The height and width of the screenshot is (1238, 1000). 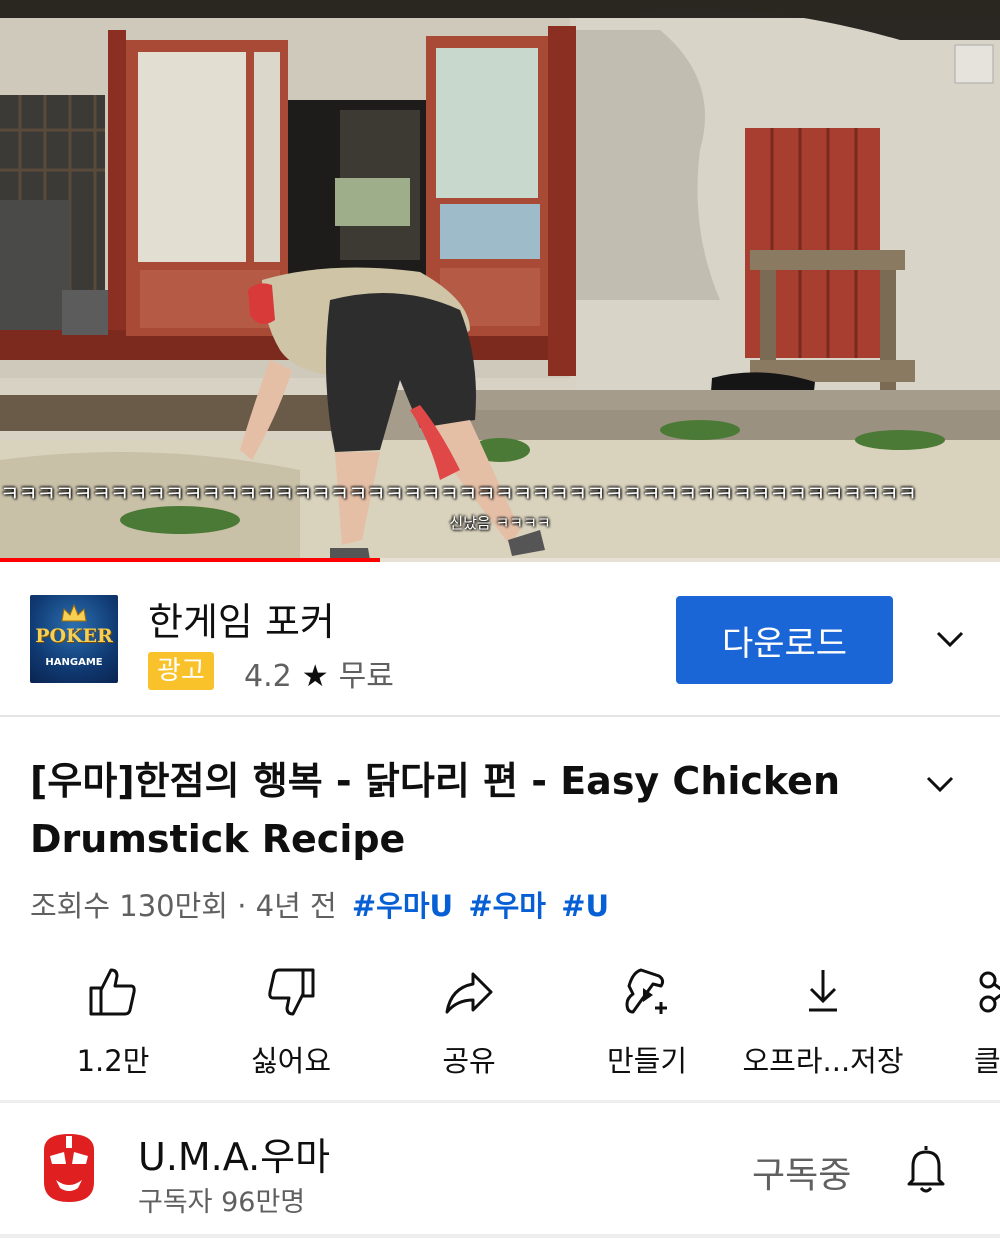 I want to click on clip-icon, so click(x=989, y=992).